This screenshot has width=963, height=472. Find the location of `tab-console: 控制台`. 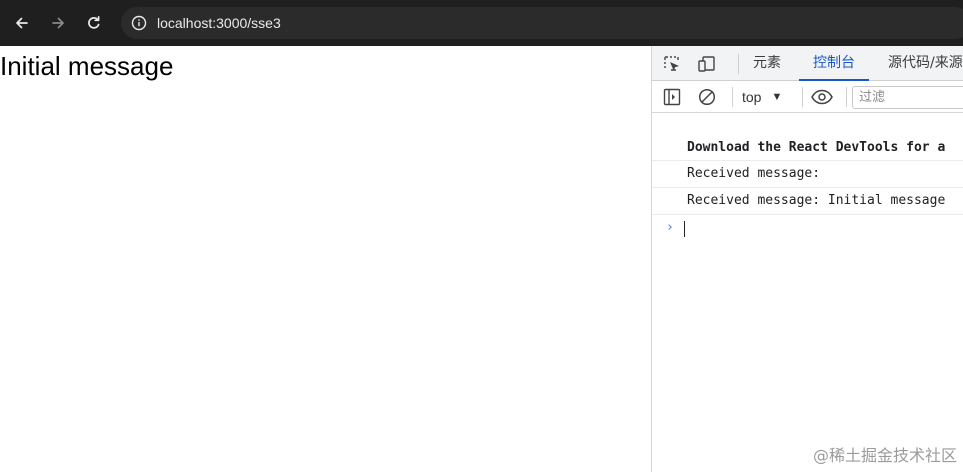

tab-console: 控制台 is located at coordinates (834, 63).